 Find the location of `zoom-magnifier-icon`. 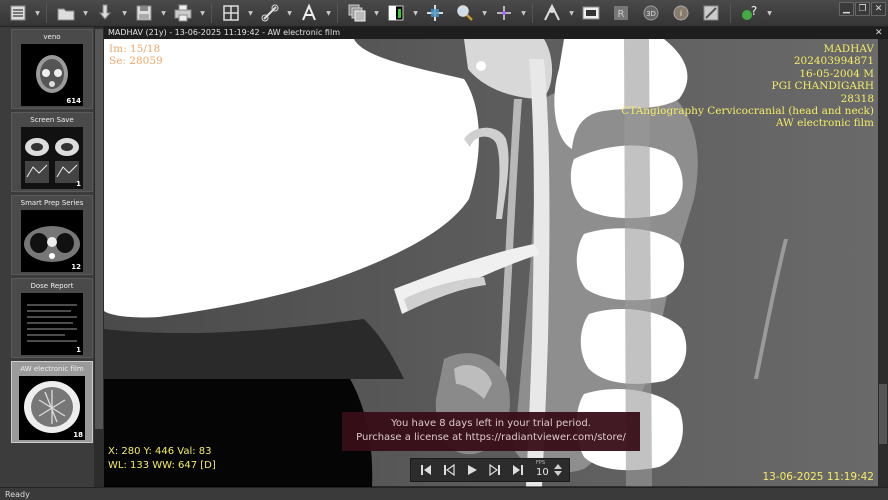

zoom-magnifier-icon is located at coordinates (465, 13).